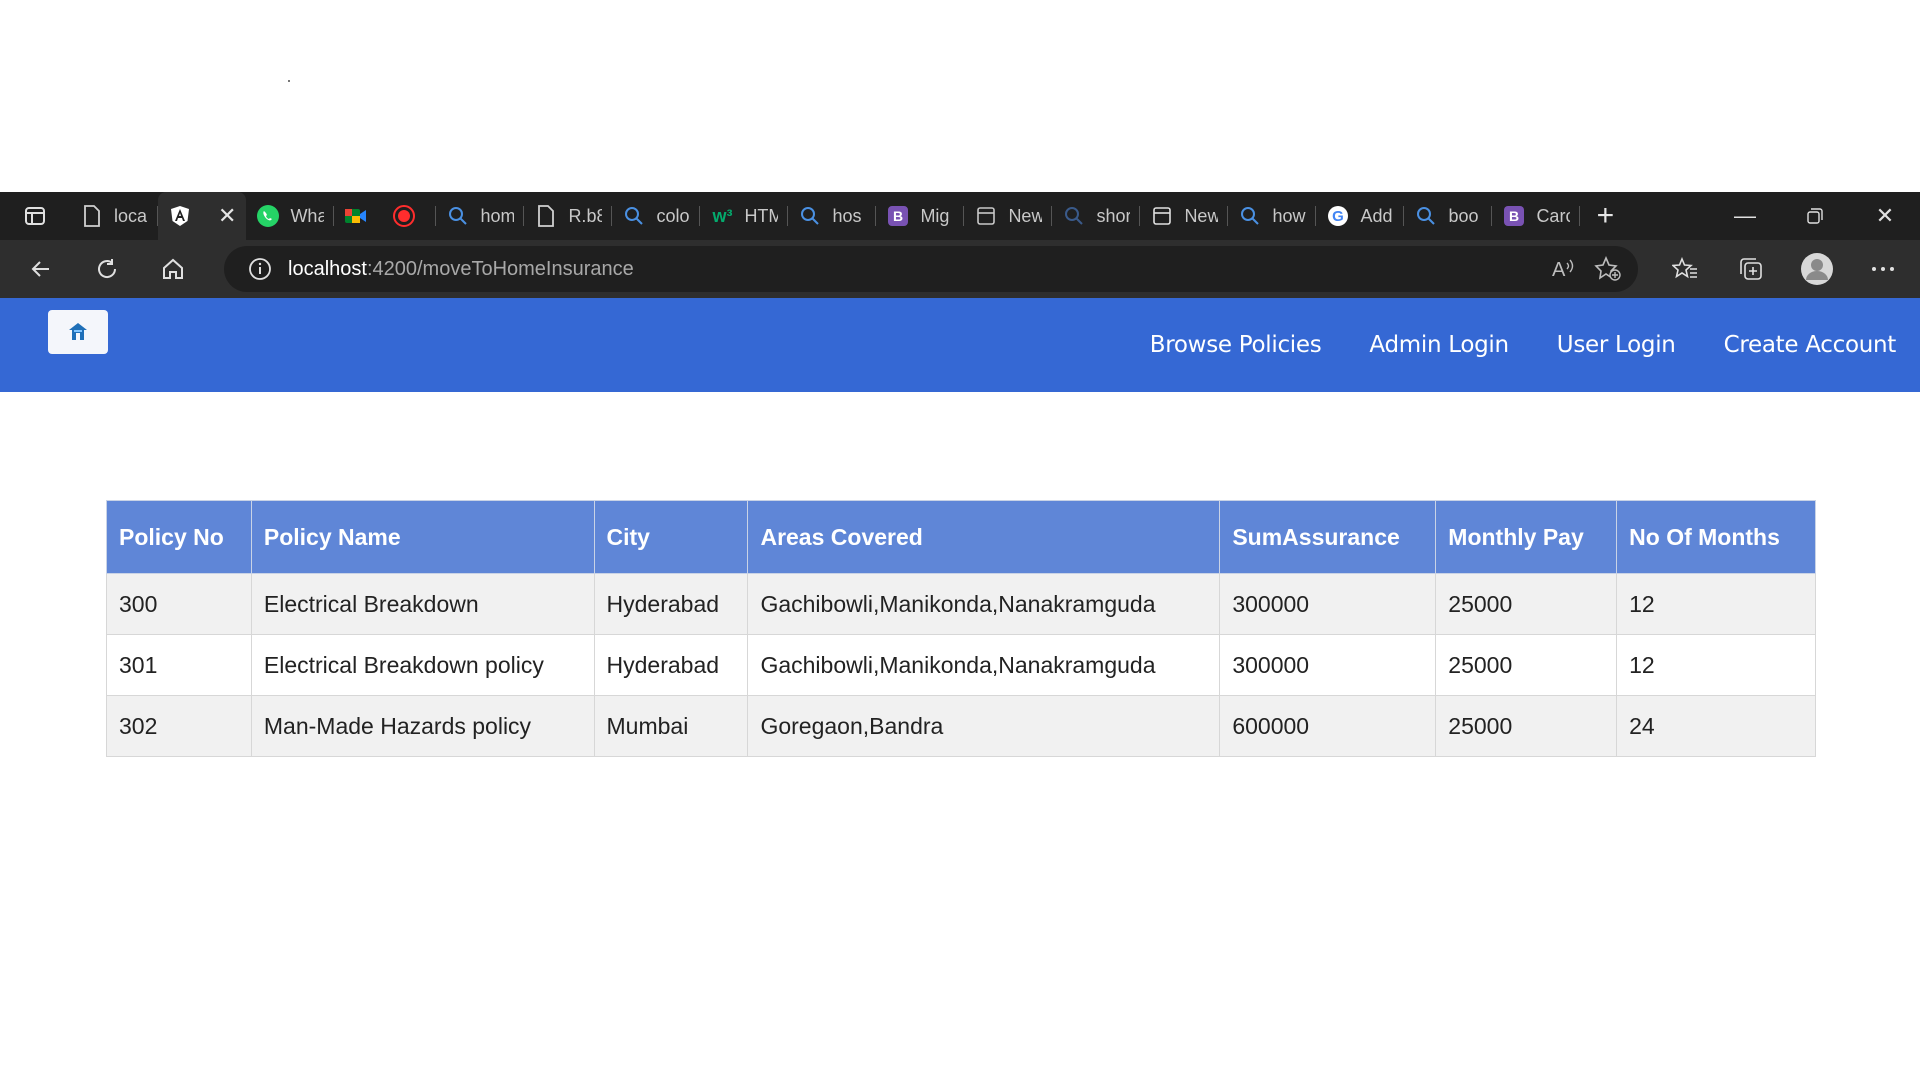  I want to click on nav-user-login: User Login, so click(1616, 345).